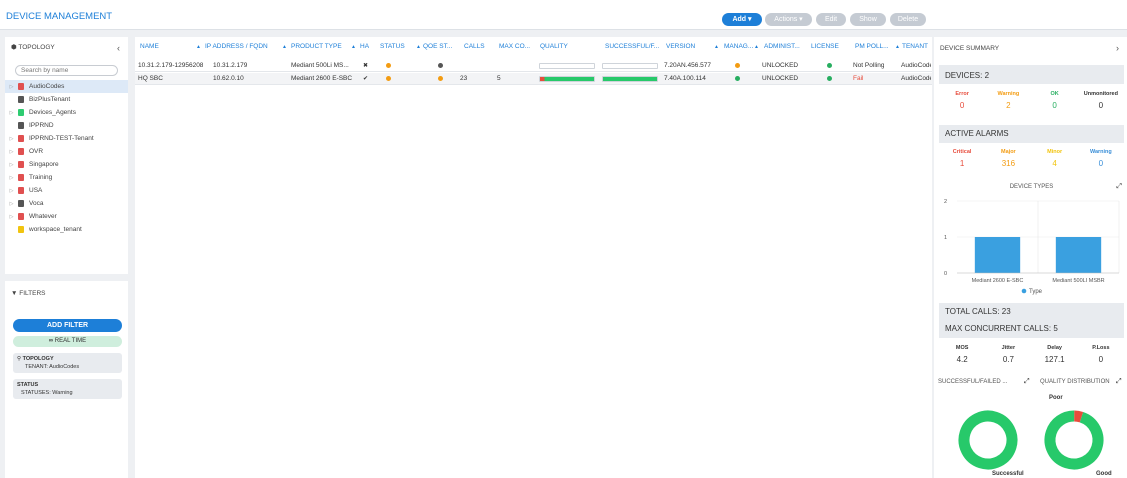  What do you see at coordinates (868, 19) in the screenshot?
I see `show-button: Show` at bounding box center [868, 19].